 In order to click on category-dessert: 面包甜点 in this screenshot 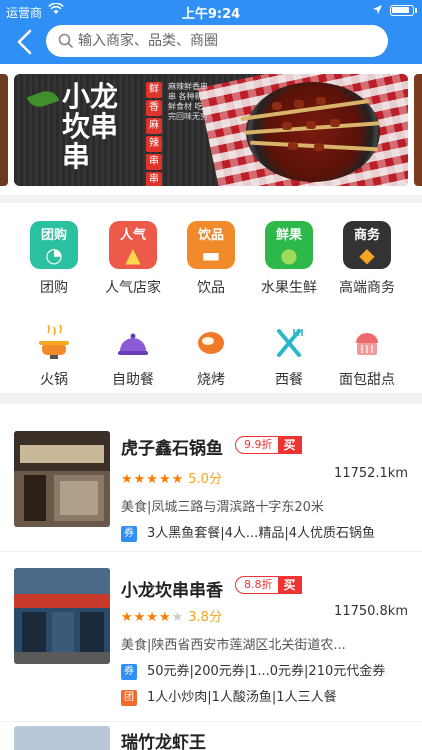, I will do `click(367, 356)`.